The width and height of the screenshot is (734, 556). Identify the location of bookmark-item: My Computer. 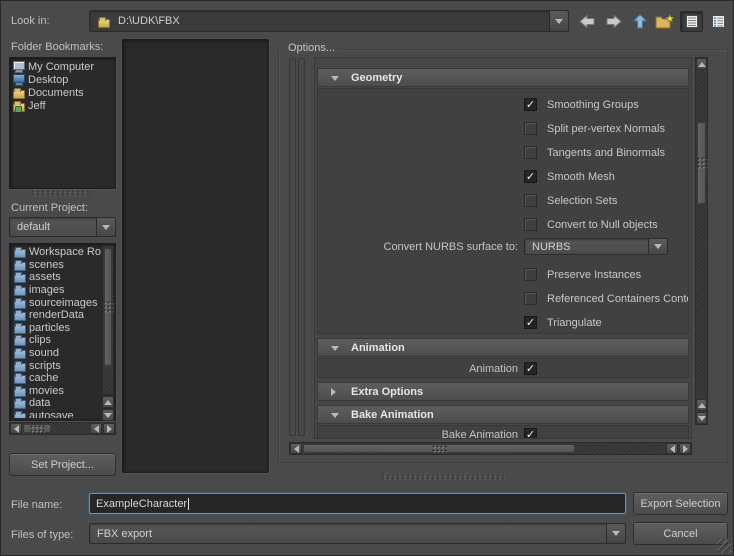
(63, 66).